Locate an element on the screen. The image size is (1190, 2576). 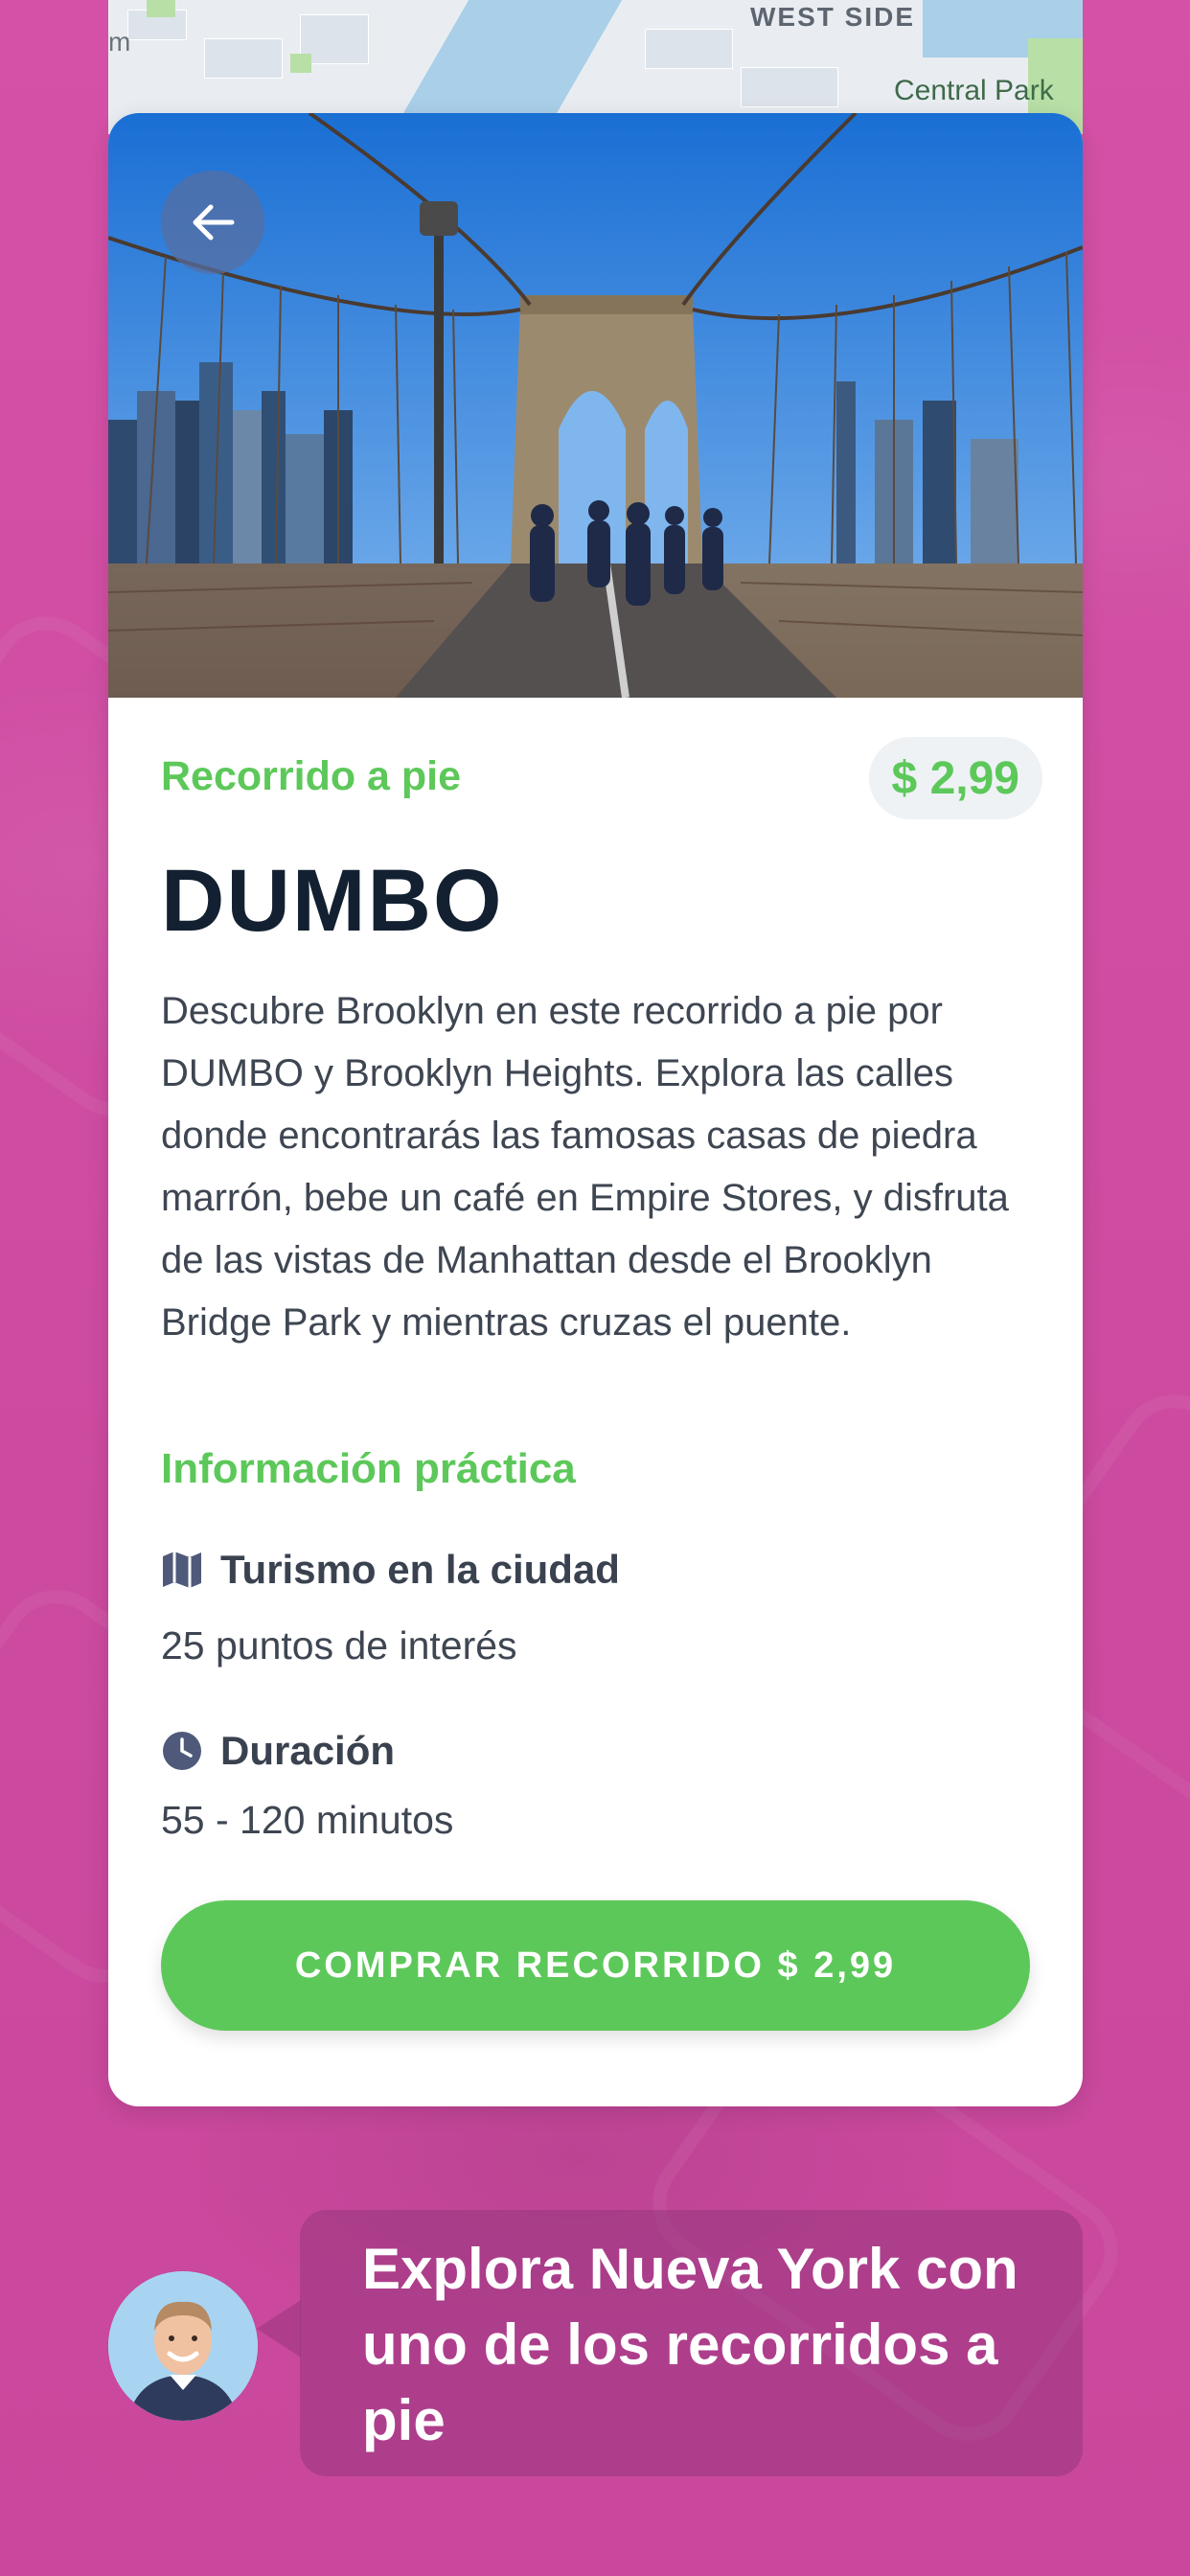
price-badge: $ 2,99 is located at coordinates (955, 778).